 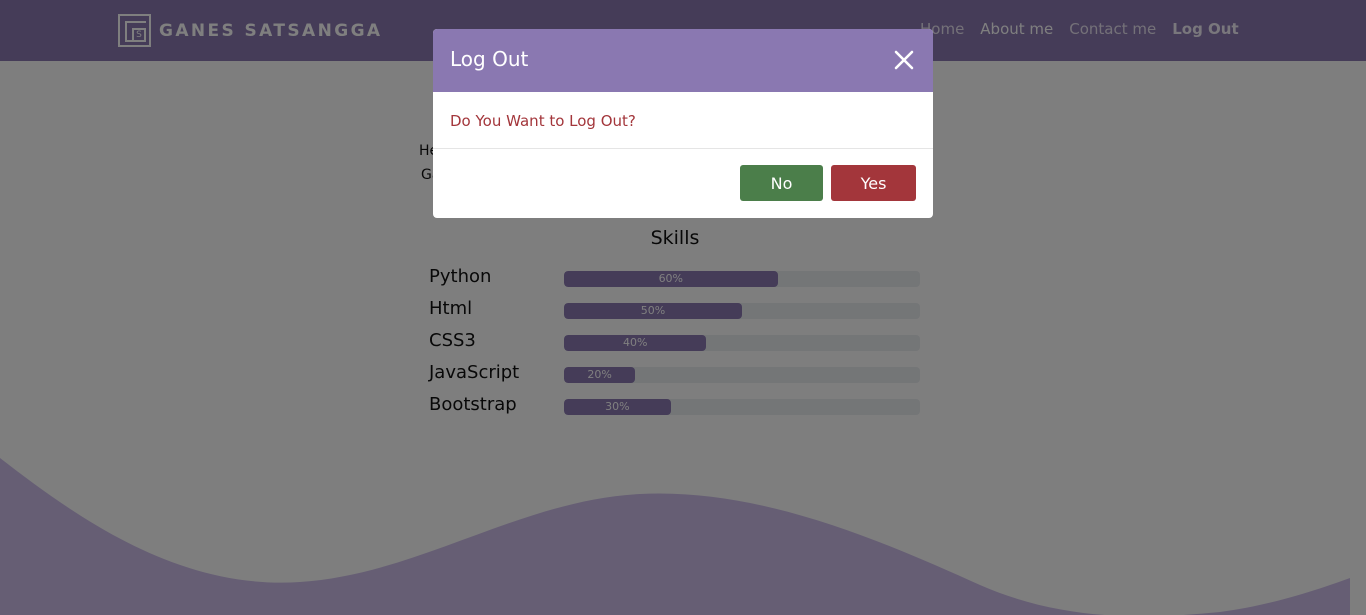 I want to click on modal-title: Log Out, so click(x=489, y=59).